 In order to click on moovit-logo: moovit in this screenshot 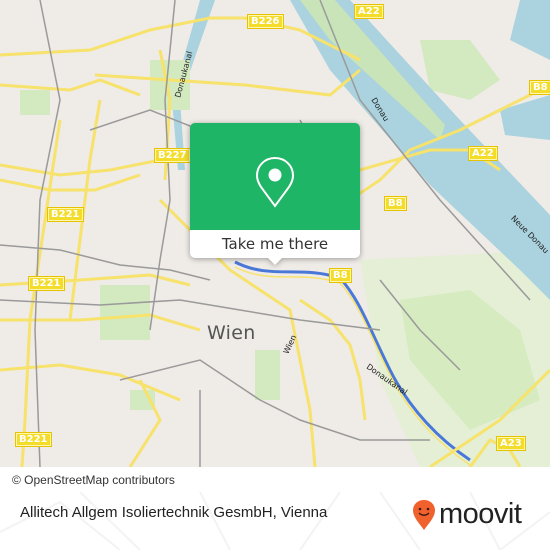, I will do `click(467, 514)`.